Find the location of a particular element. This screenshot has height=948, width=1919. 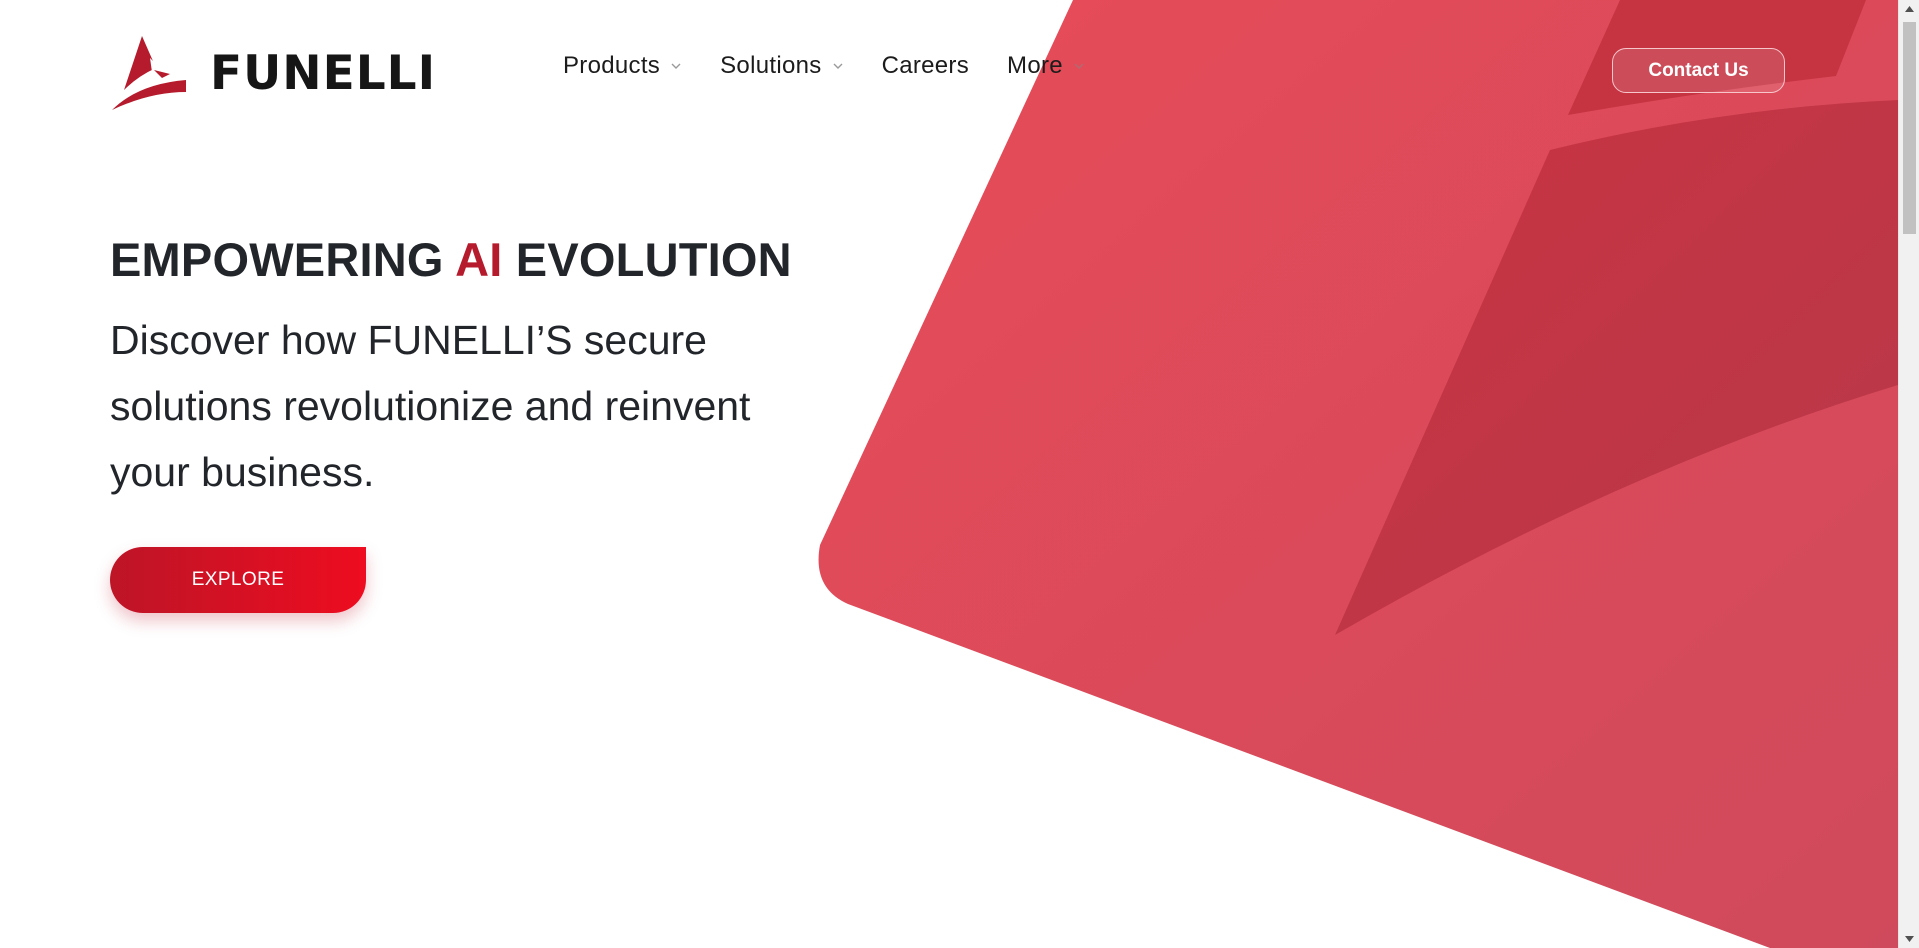

explore-button: EXPLORE is located at coordinates (238, 580).